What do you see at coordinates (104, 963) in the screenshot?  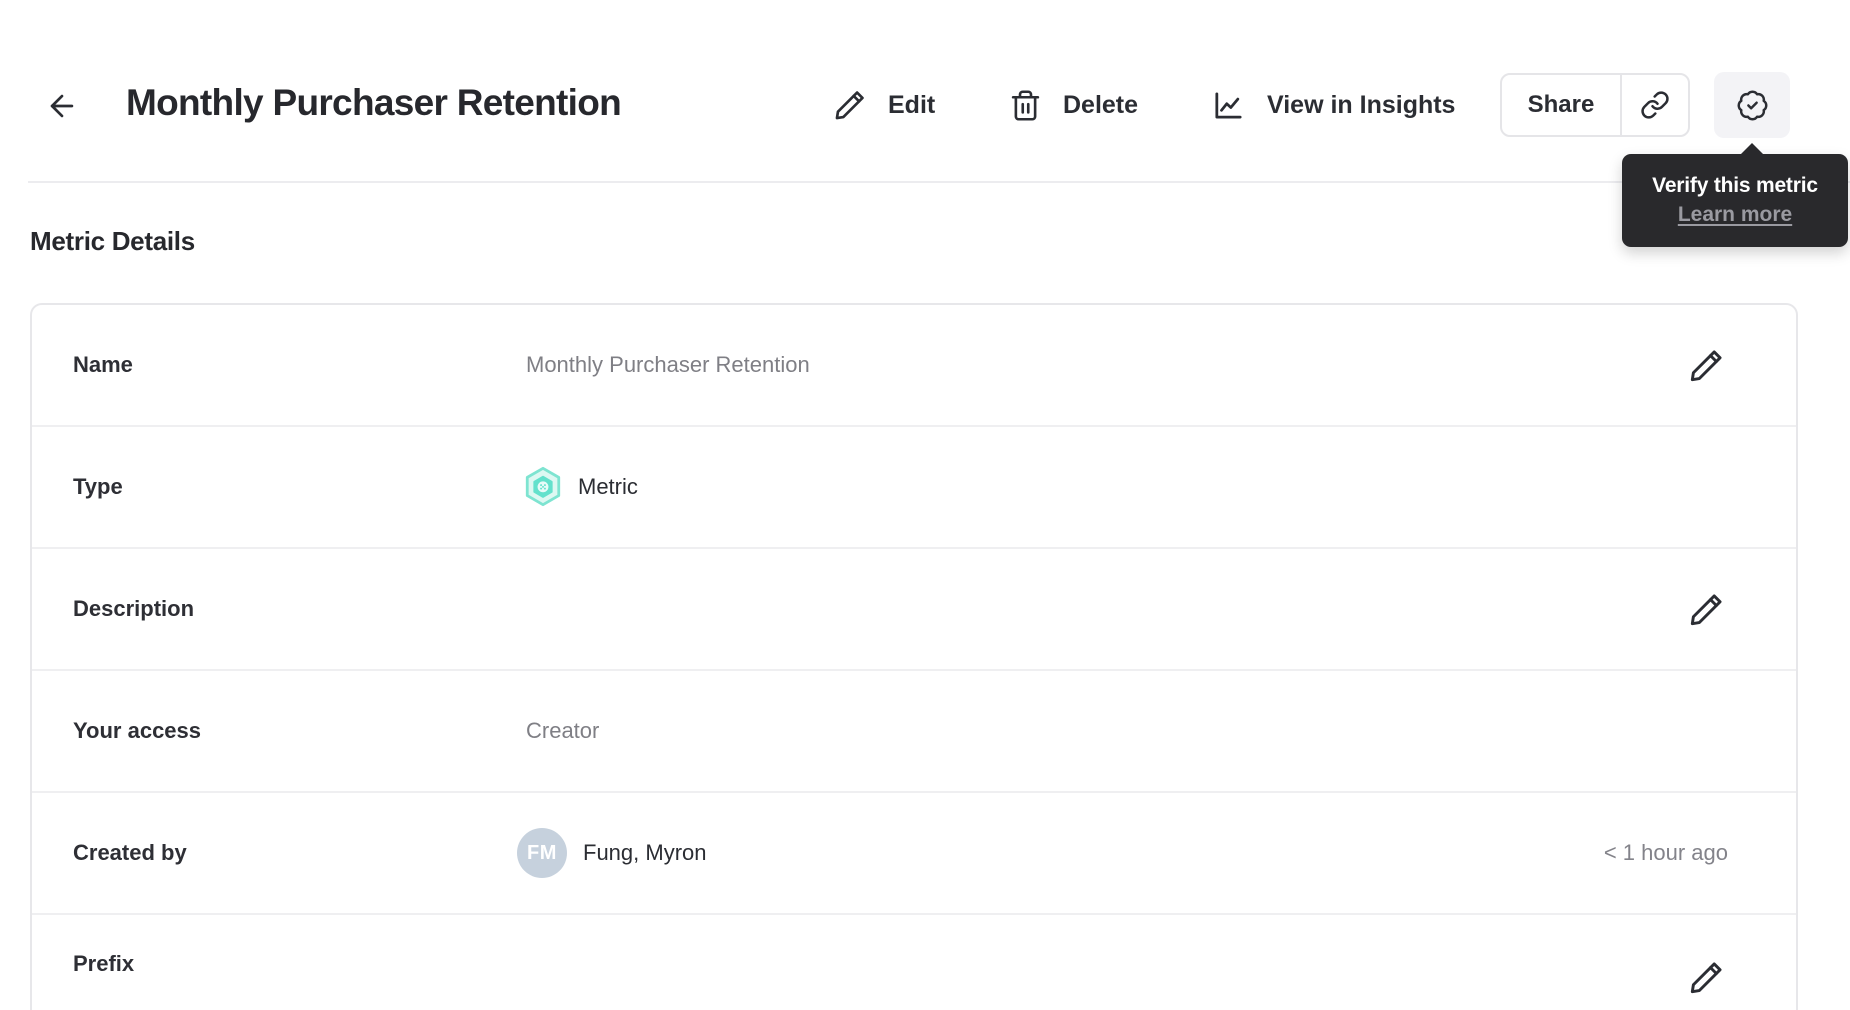 I see `row-label: Prefix` at bounding box center [104, 963].